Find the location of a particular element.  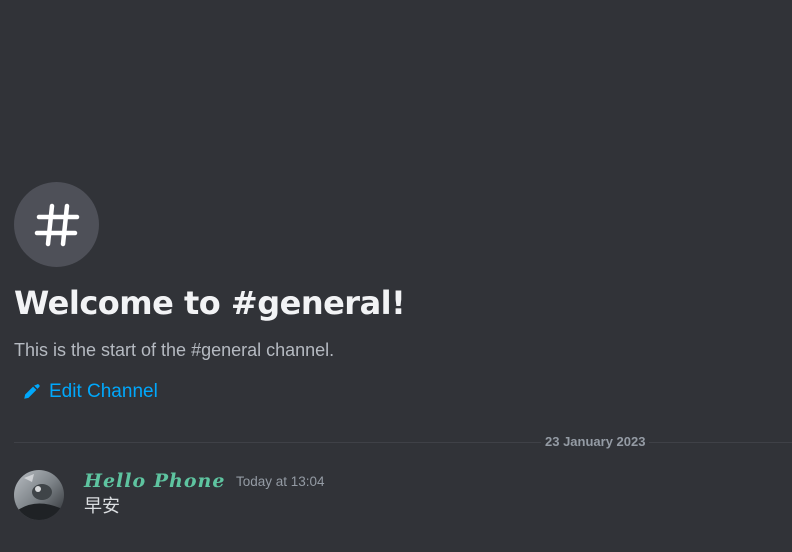

hash-icon is located at coordinates (56, 224).